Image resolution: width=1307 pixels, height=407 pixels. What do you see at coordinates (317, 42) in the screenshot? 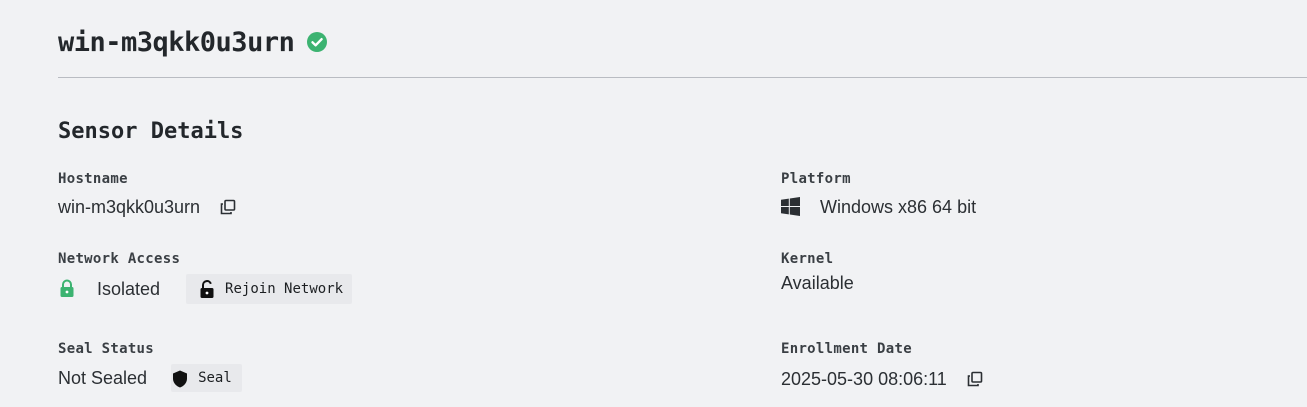
I see `check-circle-icon` at bounding box center [317, 42].